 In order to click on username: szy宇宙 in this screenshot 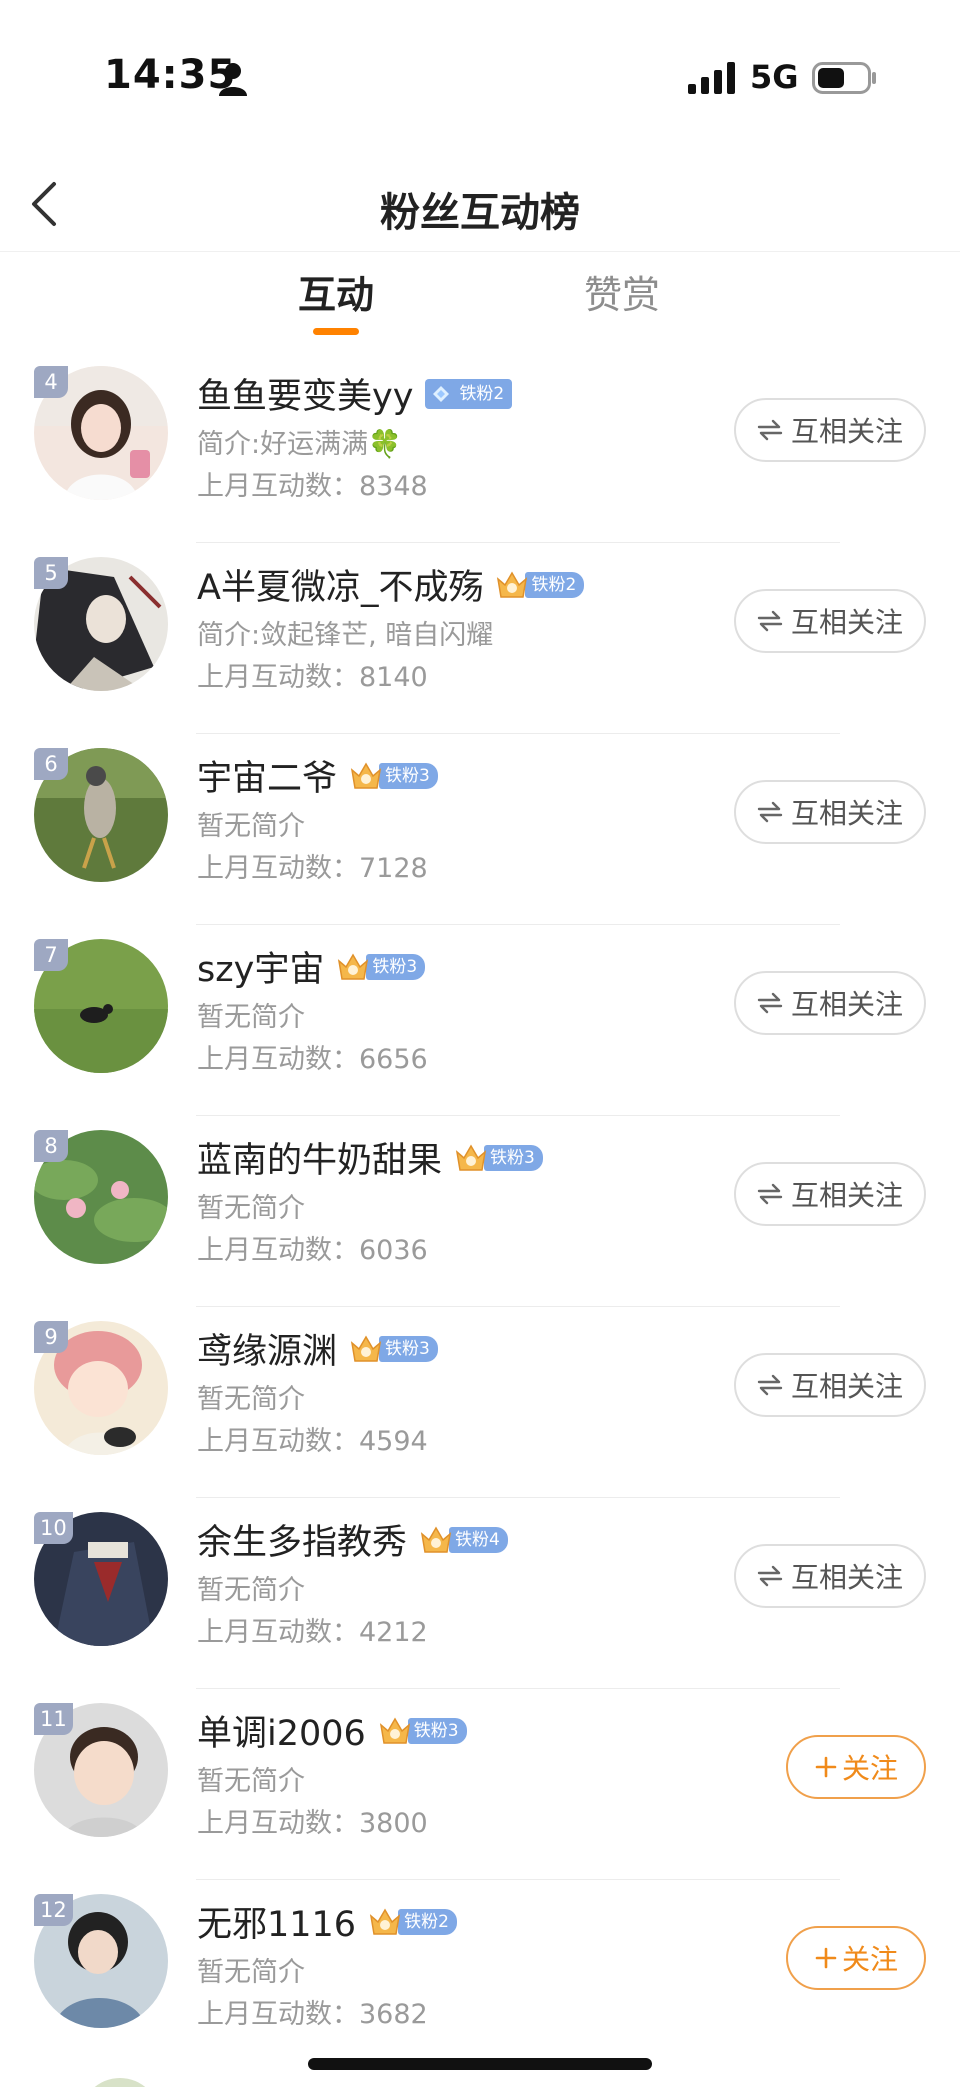, I will do `click(260, 966)`.